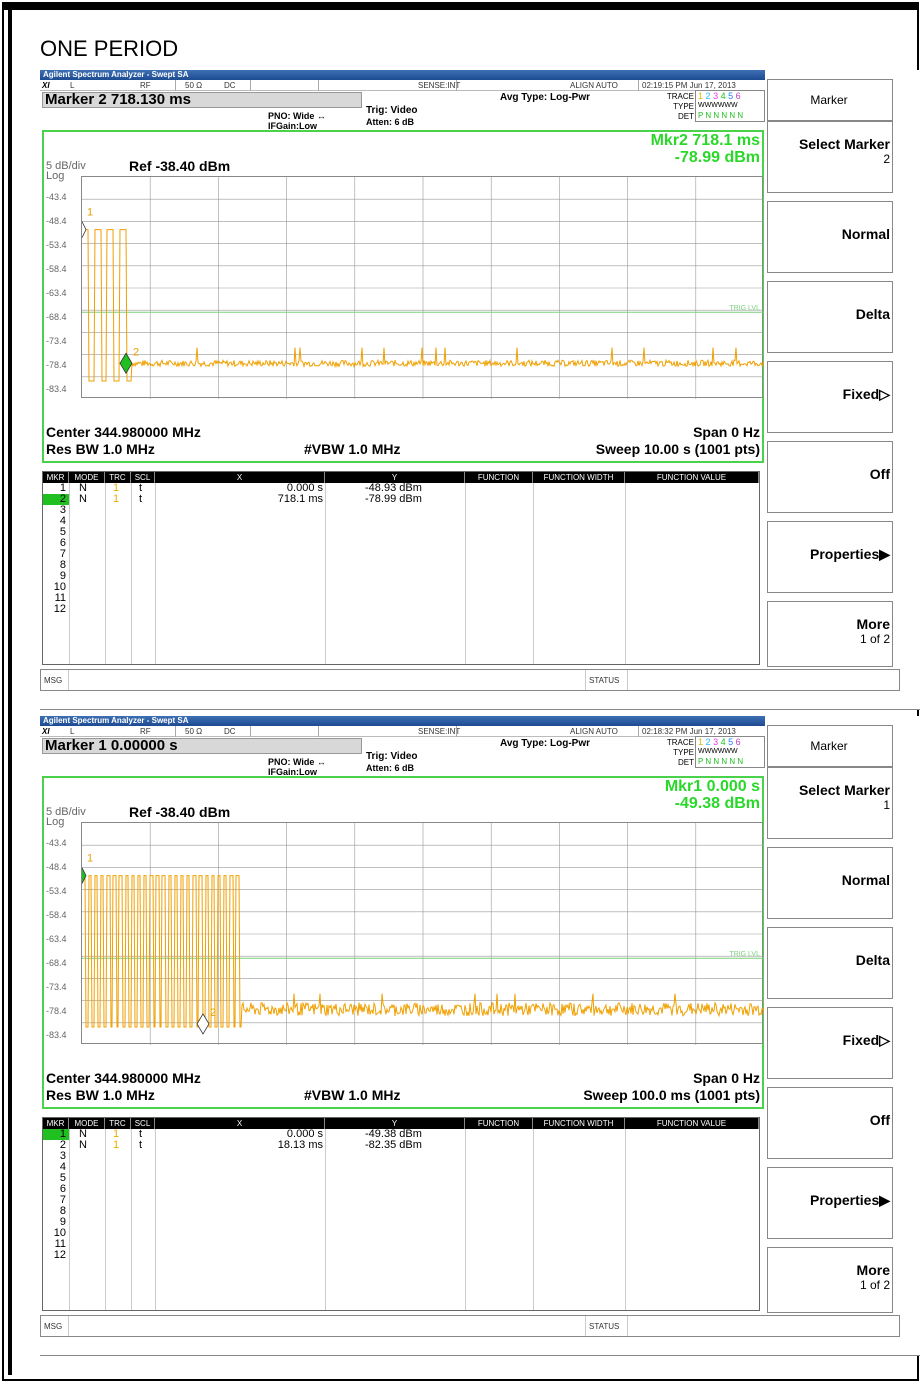 The image size is (923, 1385). What do you see at coordinates (726, 432) in the screenshot?
I see `span: Span 0 Hz` at bounding box center [726, 432].